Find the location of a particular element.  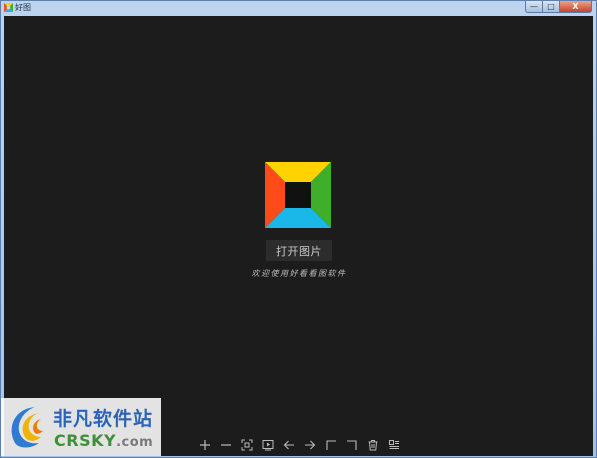

watermark-logo is located at coordinates (27, 427).